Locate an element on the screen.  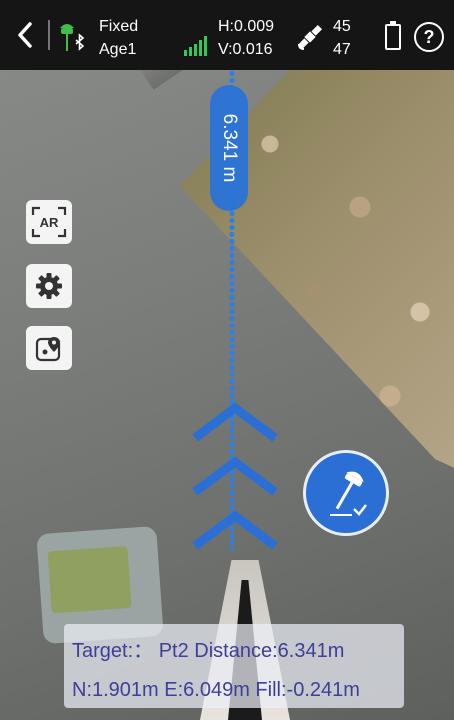
battery-icon is located at coordinates (393, 35).